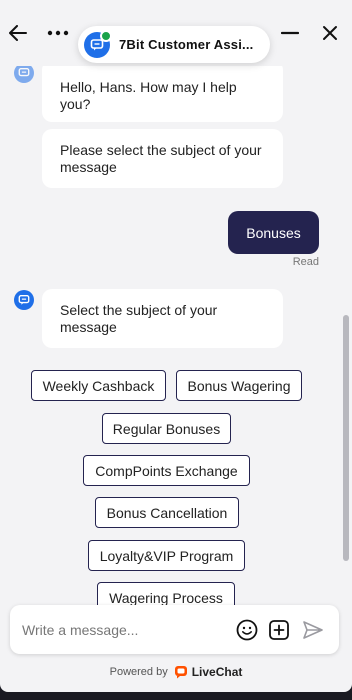  What do you see at coordinates (239, 385) in the screenshot?
I see `quick-reply-bonus-wagering: Bonus Wagering` at bounding box center [239, 385].